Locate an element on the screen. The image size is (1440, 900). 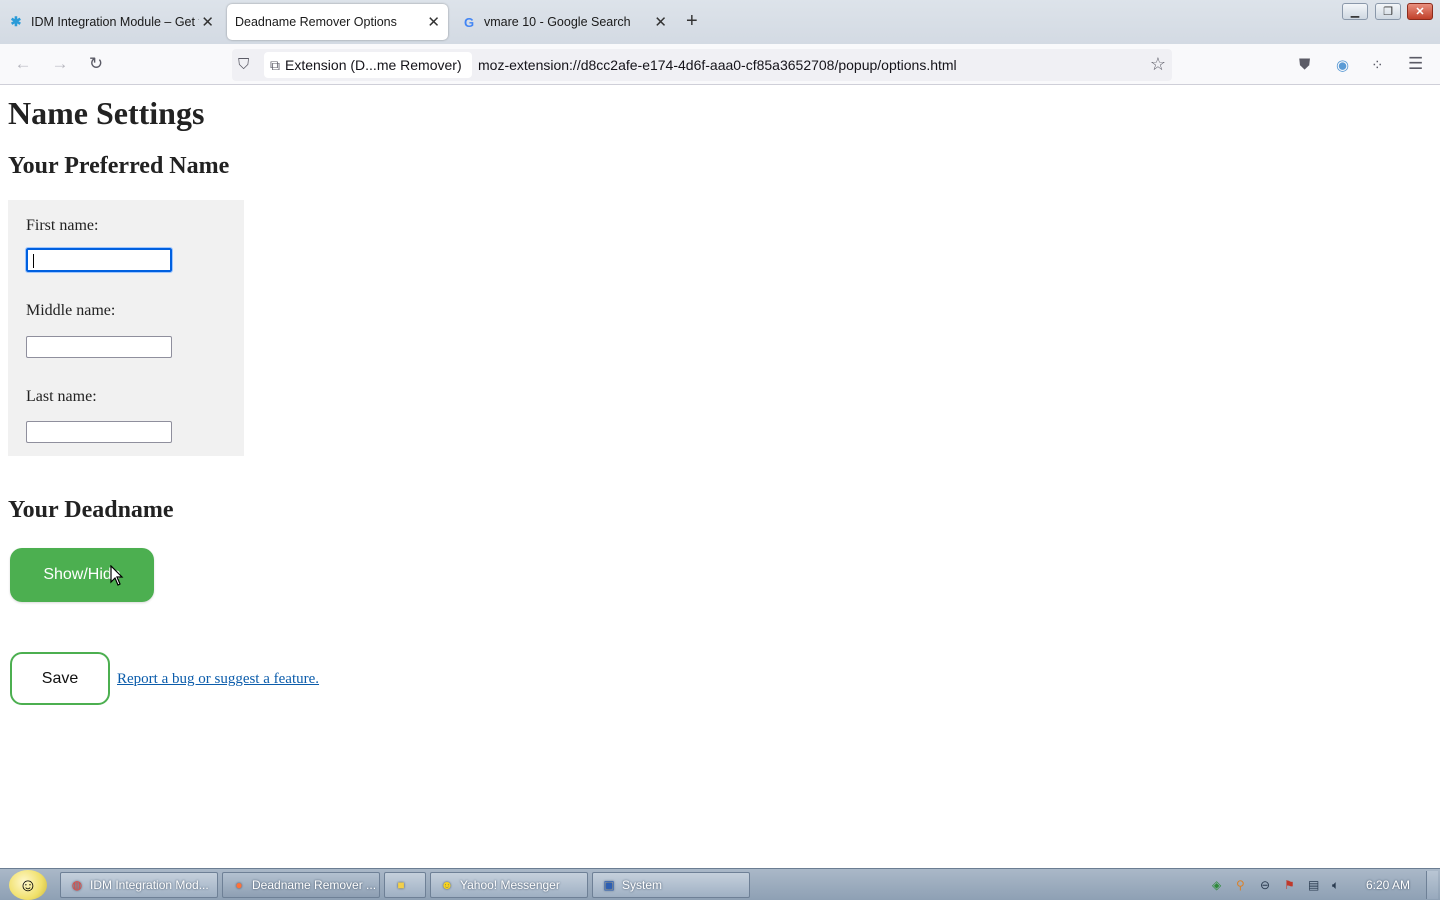
pocket-icon: ⛊ is located at coordinates (1304, 64).